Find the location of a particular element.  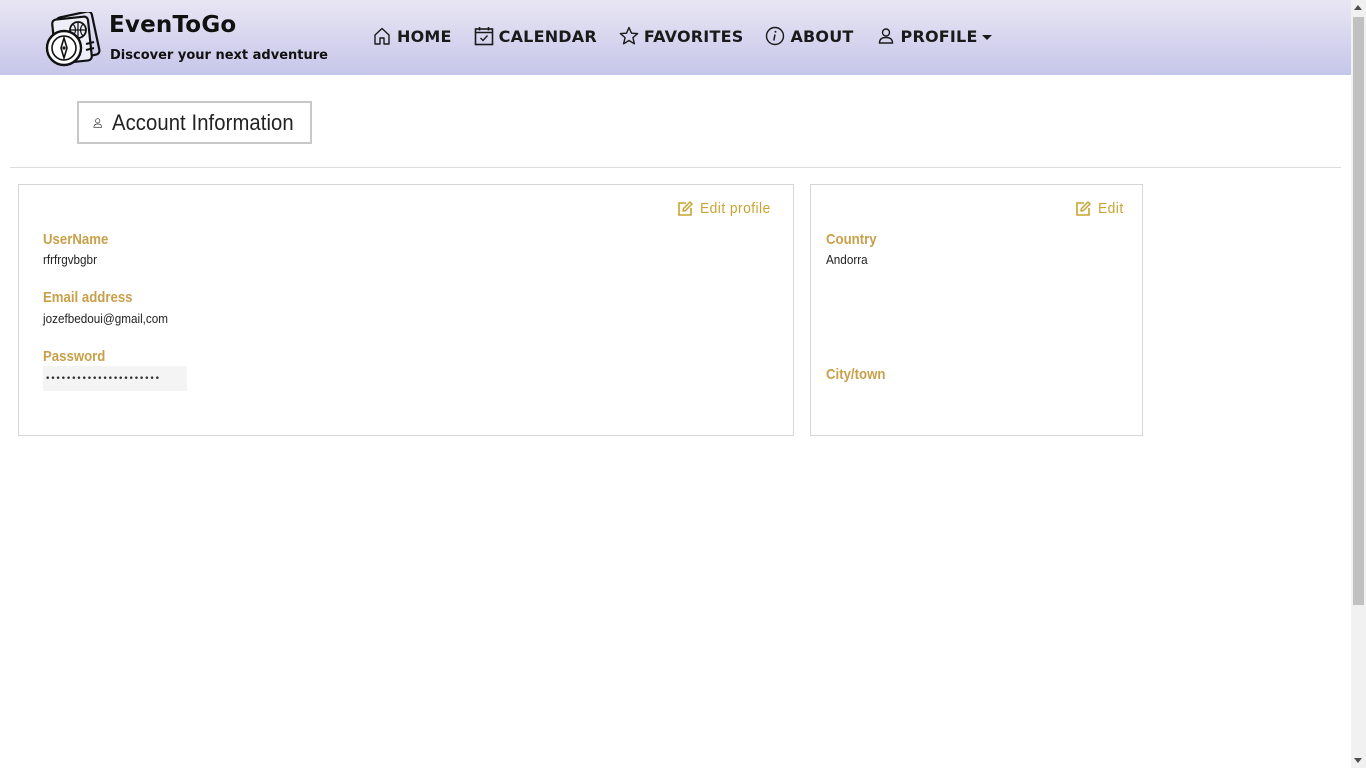

edit-location-link: Edit is located at coordinates (1100, 208).